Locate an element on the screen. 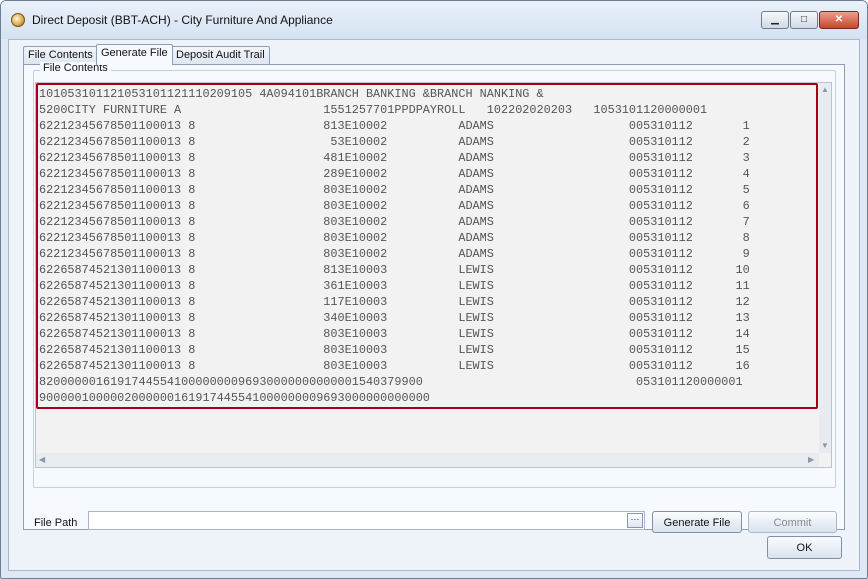 Image resolution: width=868 pixels, height=579 pixels. tab-deposit-audit-trail: Deposit Audit Trail is located at coordinates (220, 55).